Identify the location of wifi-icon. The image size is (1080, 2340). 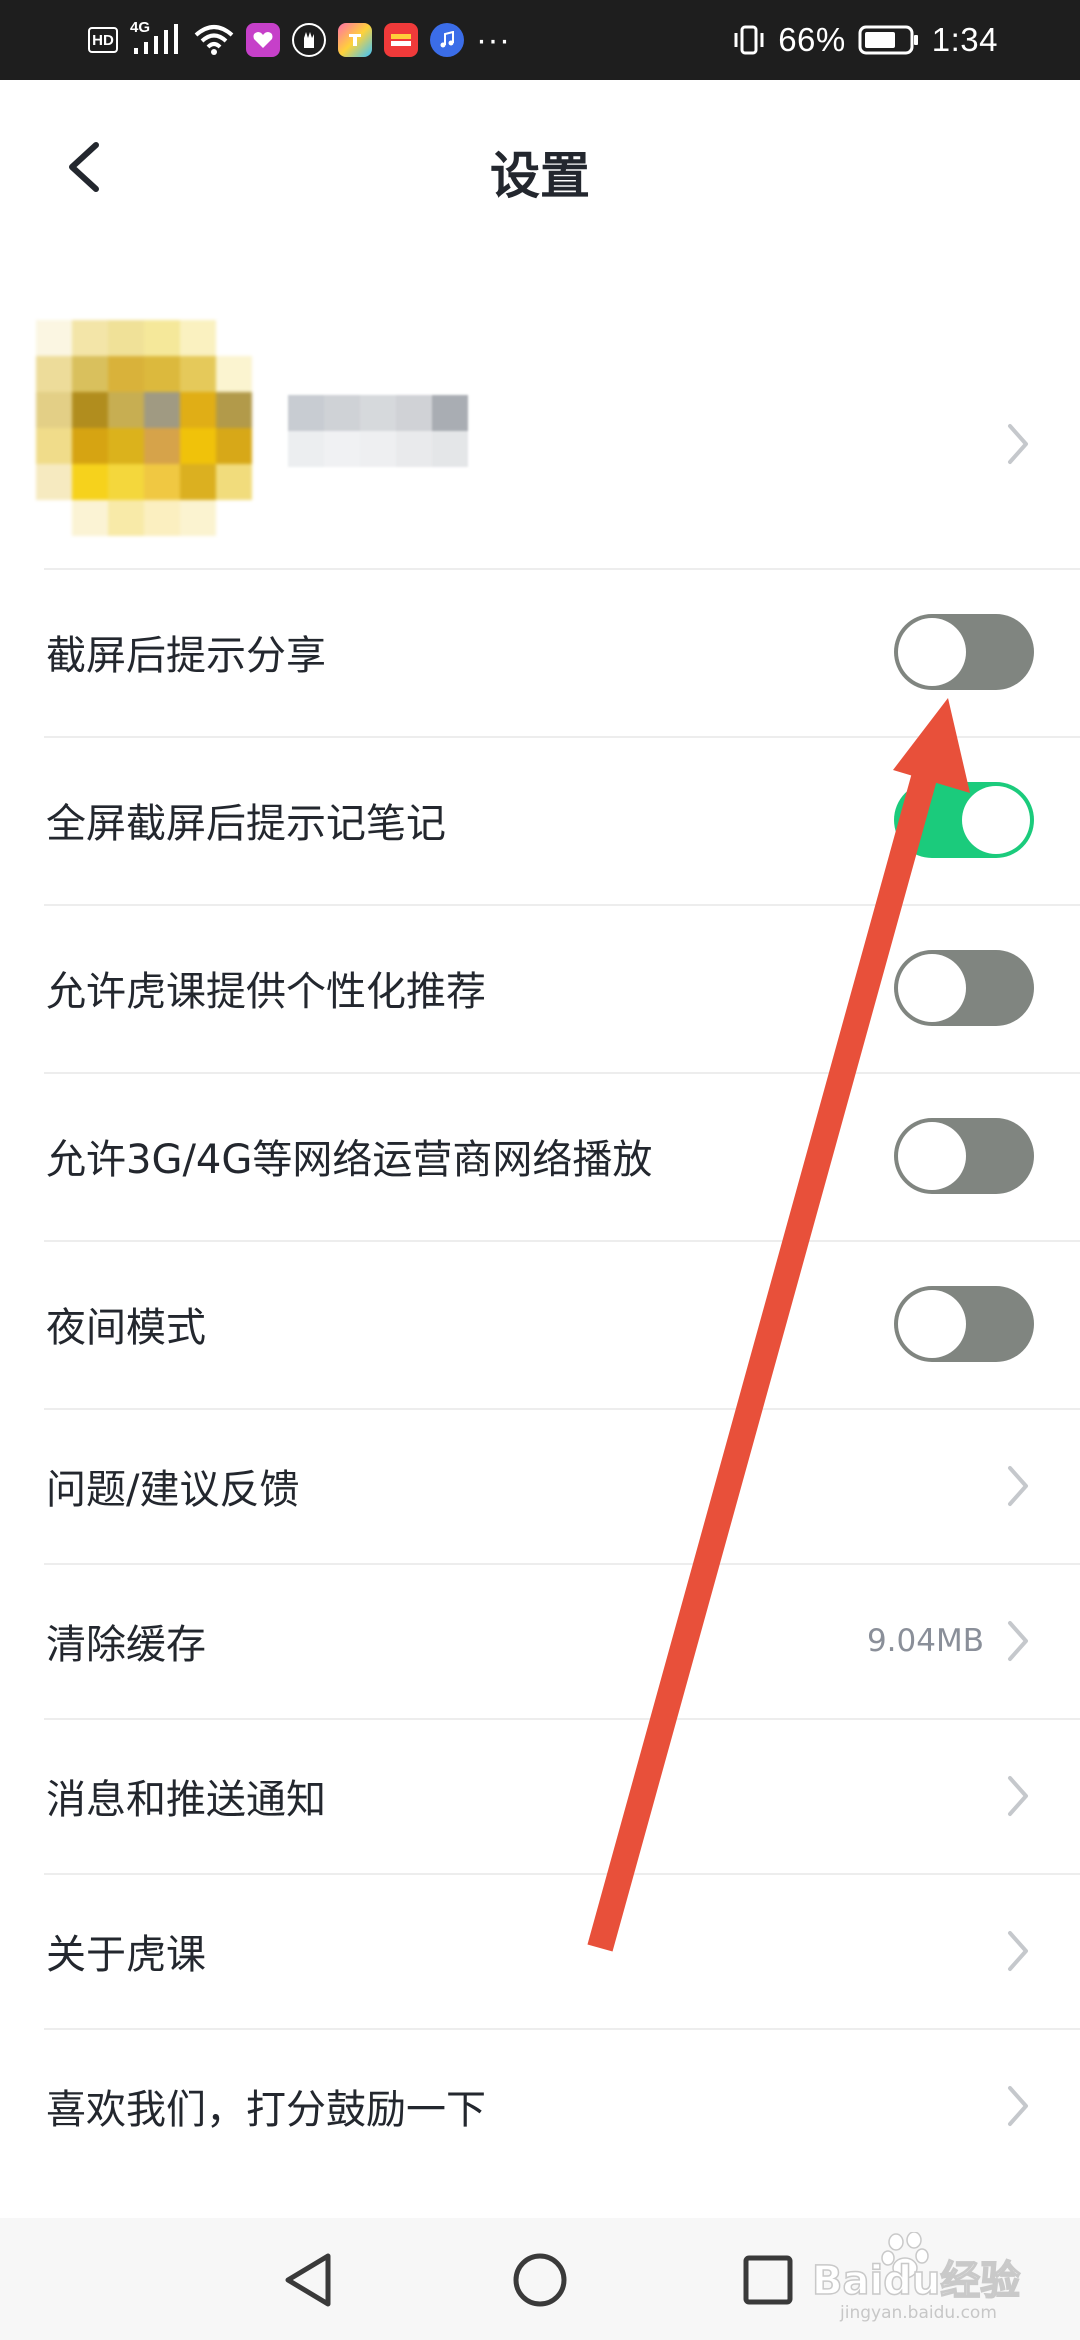
(214, 40).